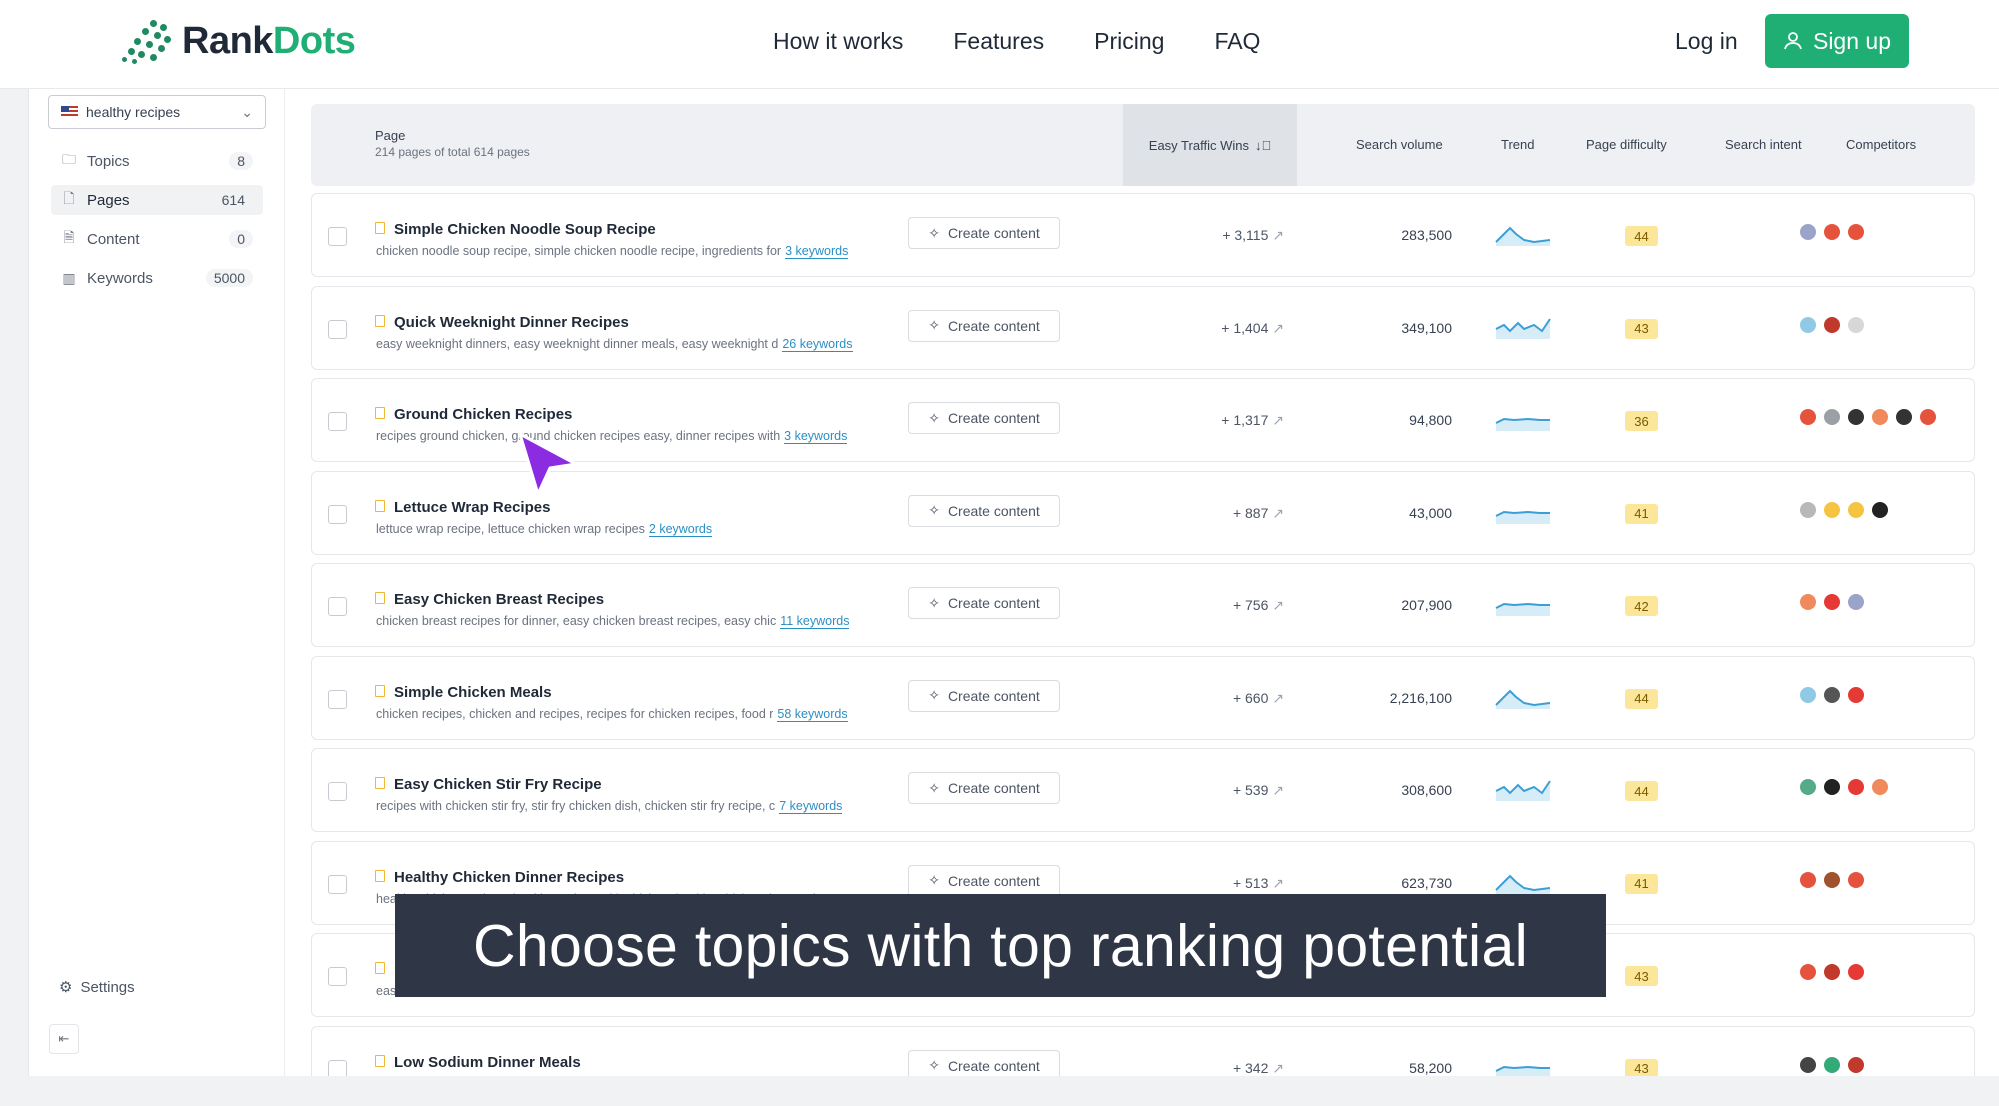 Image resolution: width=1999 pixels, height=1106 pixels. Describe the element at coordinates (680, 529) in the screenshot. I see `keywords-count-link: 2 keywords` at that location.